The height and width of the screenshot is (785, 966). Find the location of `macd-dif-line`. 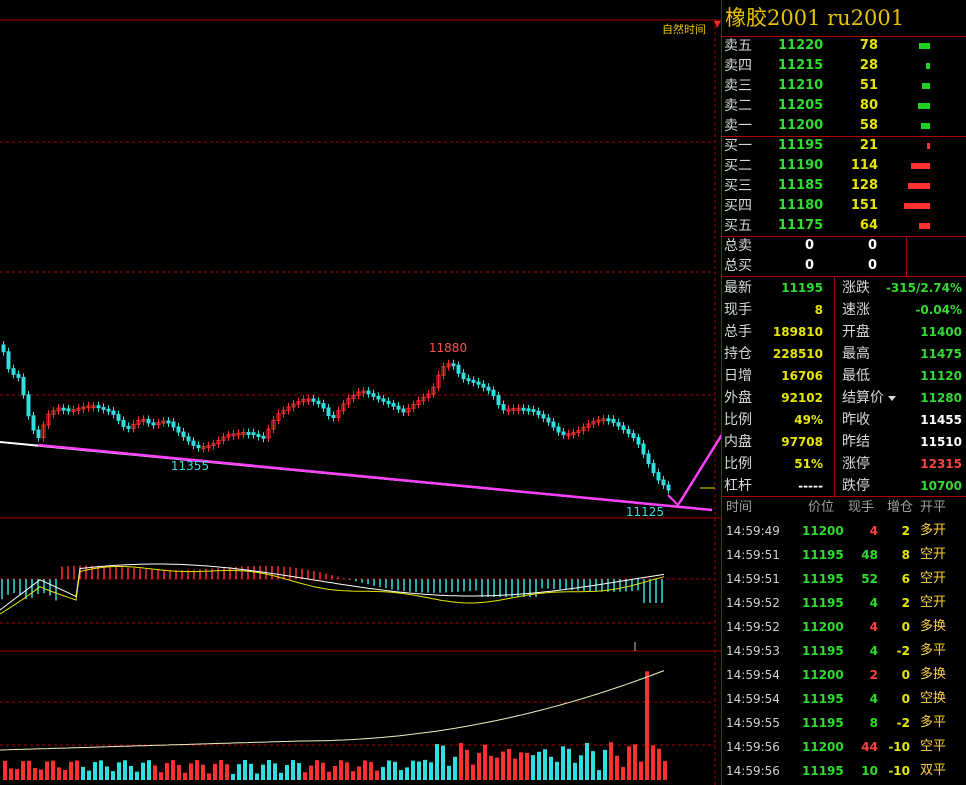

macd-dif-line is located at coordinates (332, 587).